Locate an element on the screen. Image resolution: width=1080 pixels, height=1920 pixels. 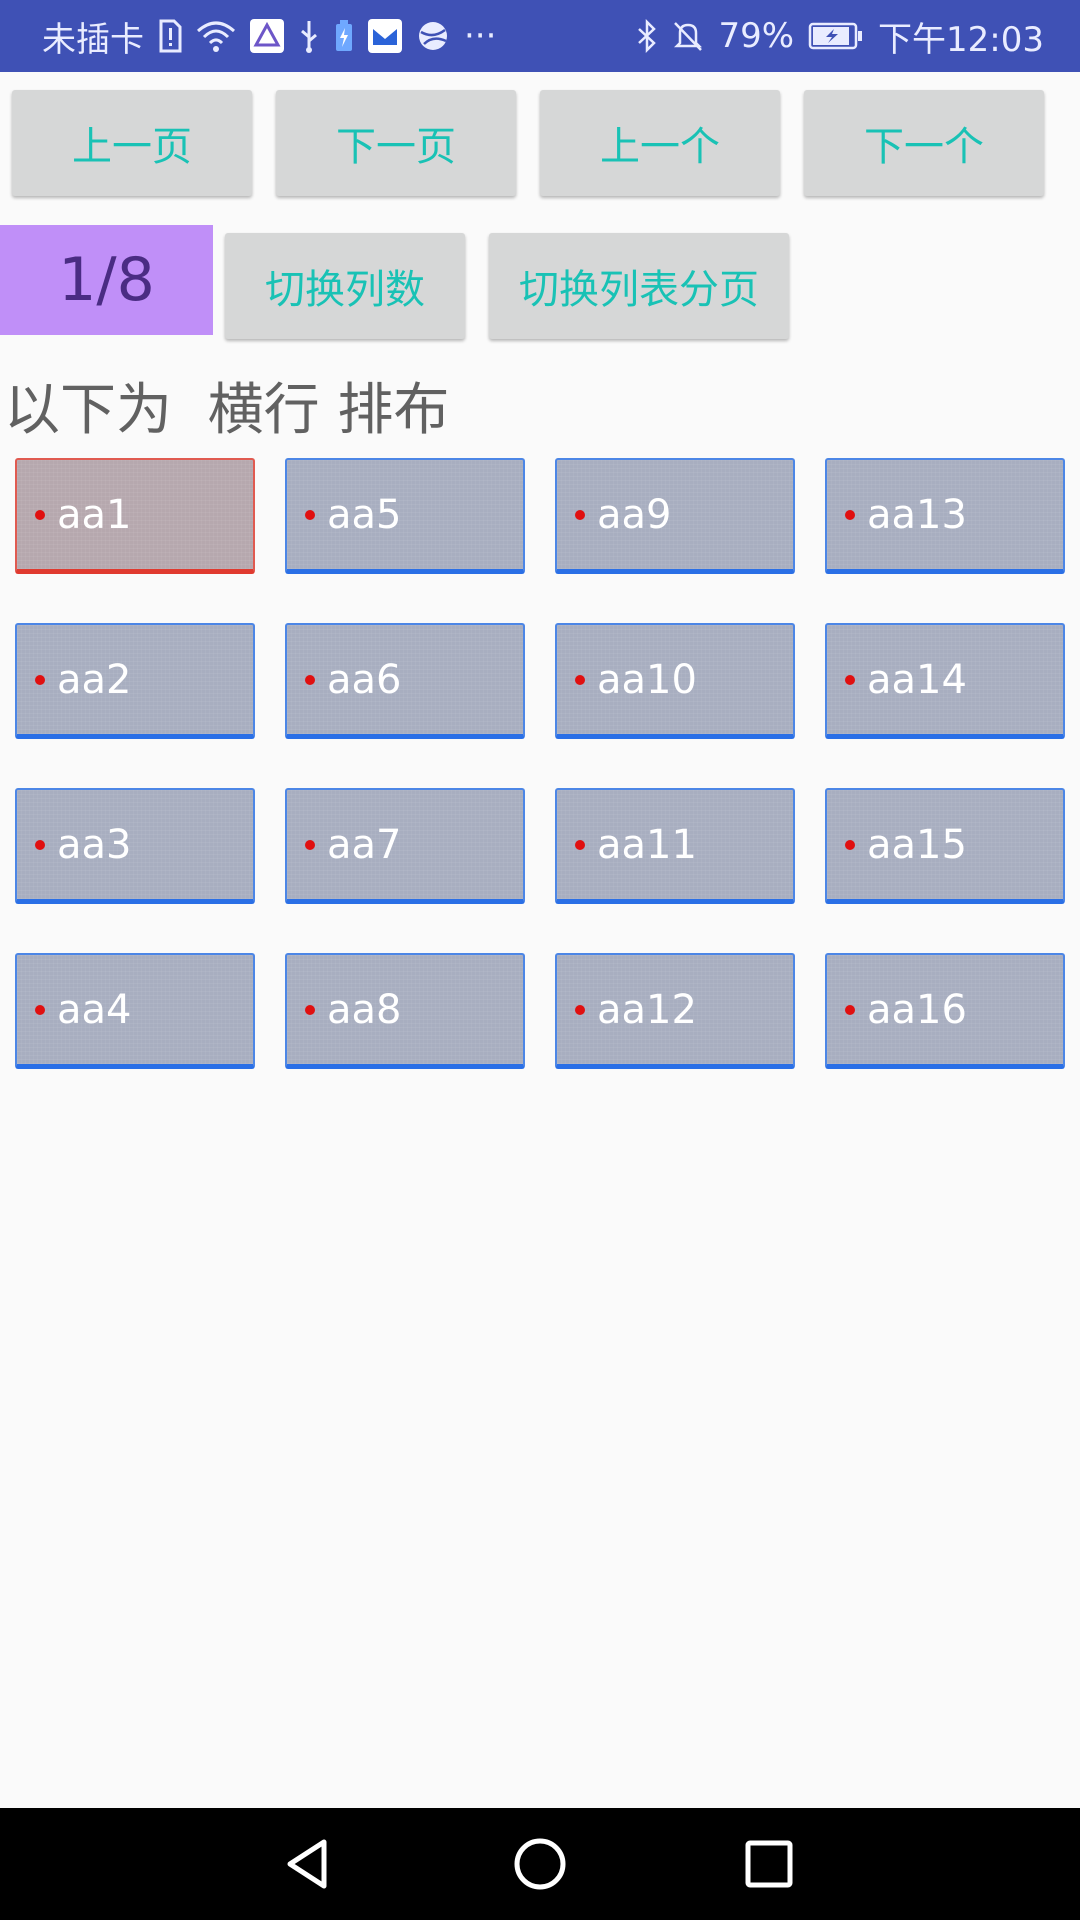
grid-item-label: aa9 is located at coordinates (634, 514).